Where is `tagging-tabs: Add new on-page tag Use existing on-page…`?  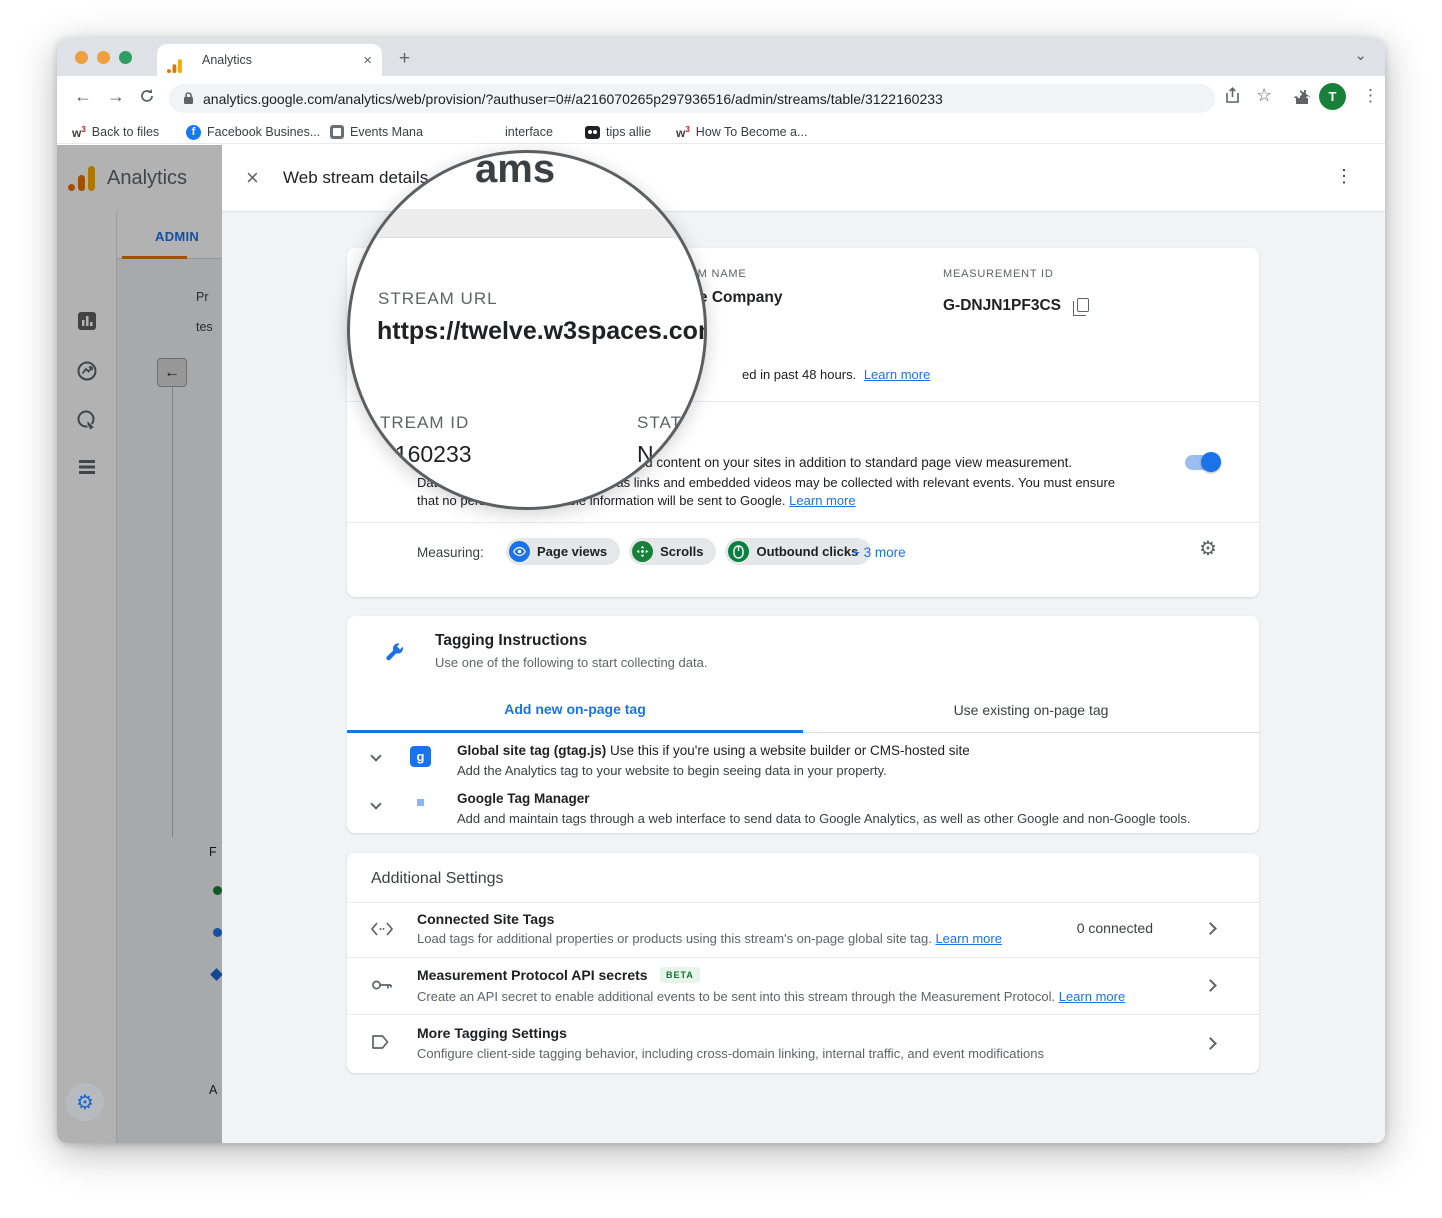 tagging-tabs: Add new on-page tag Use existing on-page… is located at coordinates (803, 710).